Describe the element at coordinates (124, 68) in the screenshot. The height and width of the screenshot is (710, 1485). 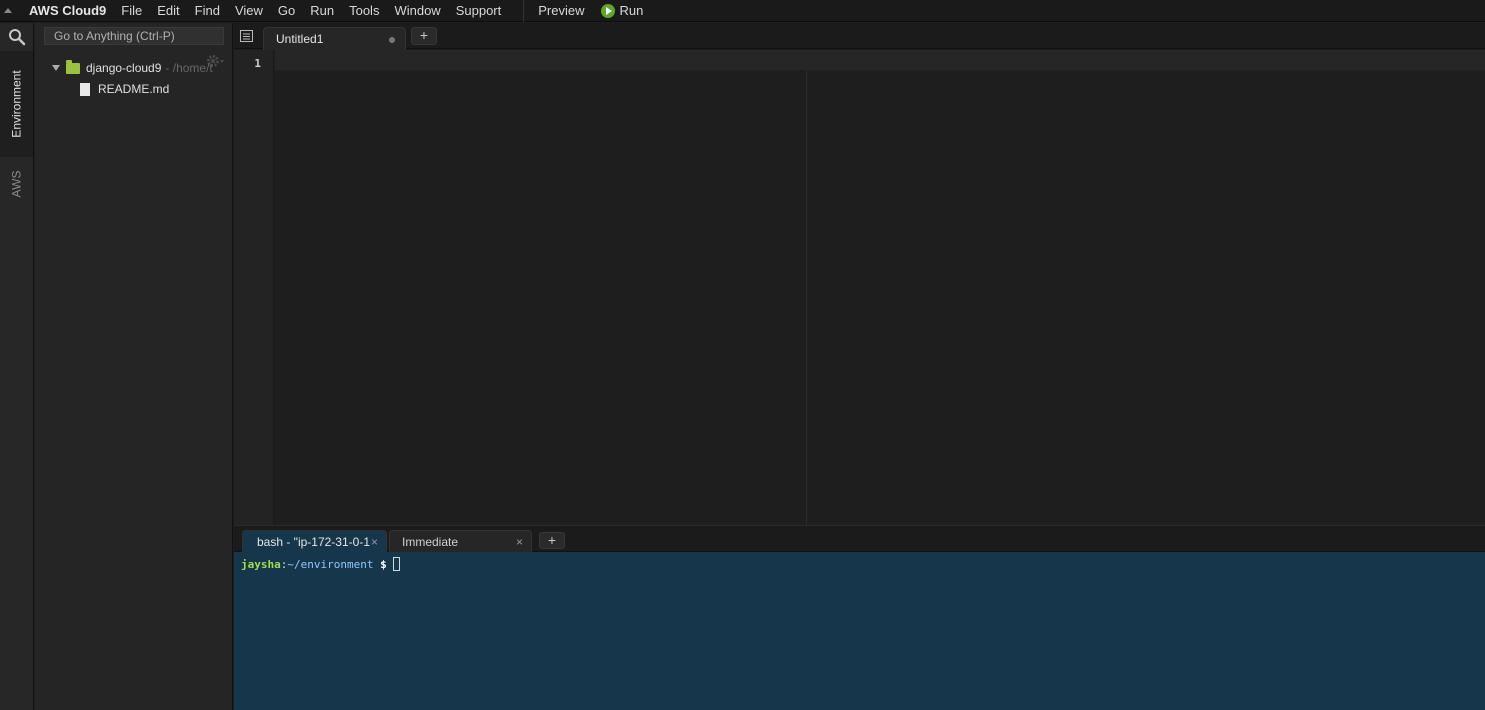
I see `root-folder-name: django-cloud9` at that location.